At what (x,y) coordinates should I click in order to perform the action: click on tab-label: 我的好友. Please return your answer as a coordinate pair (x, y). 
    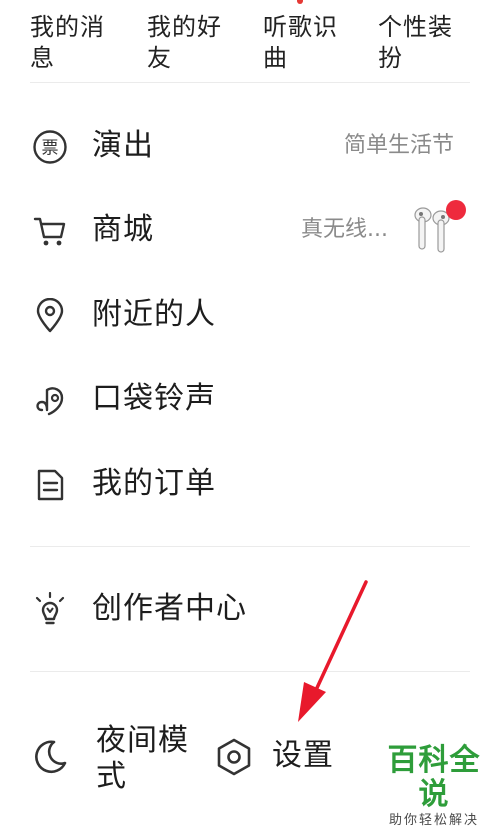
    Looking at the image, I should click on (184, 42).